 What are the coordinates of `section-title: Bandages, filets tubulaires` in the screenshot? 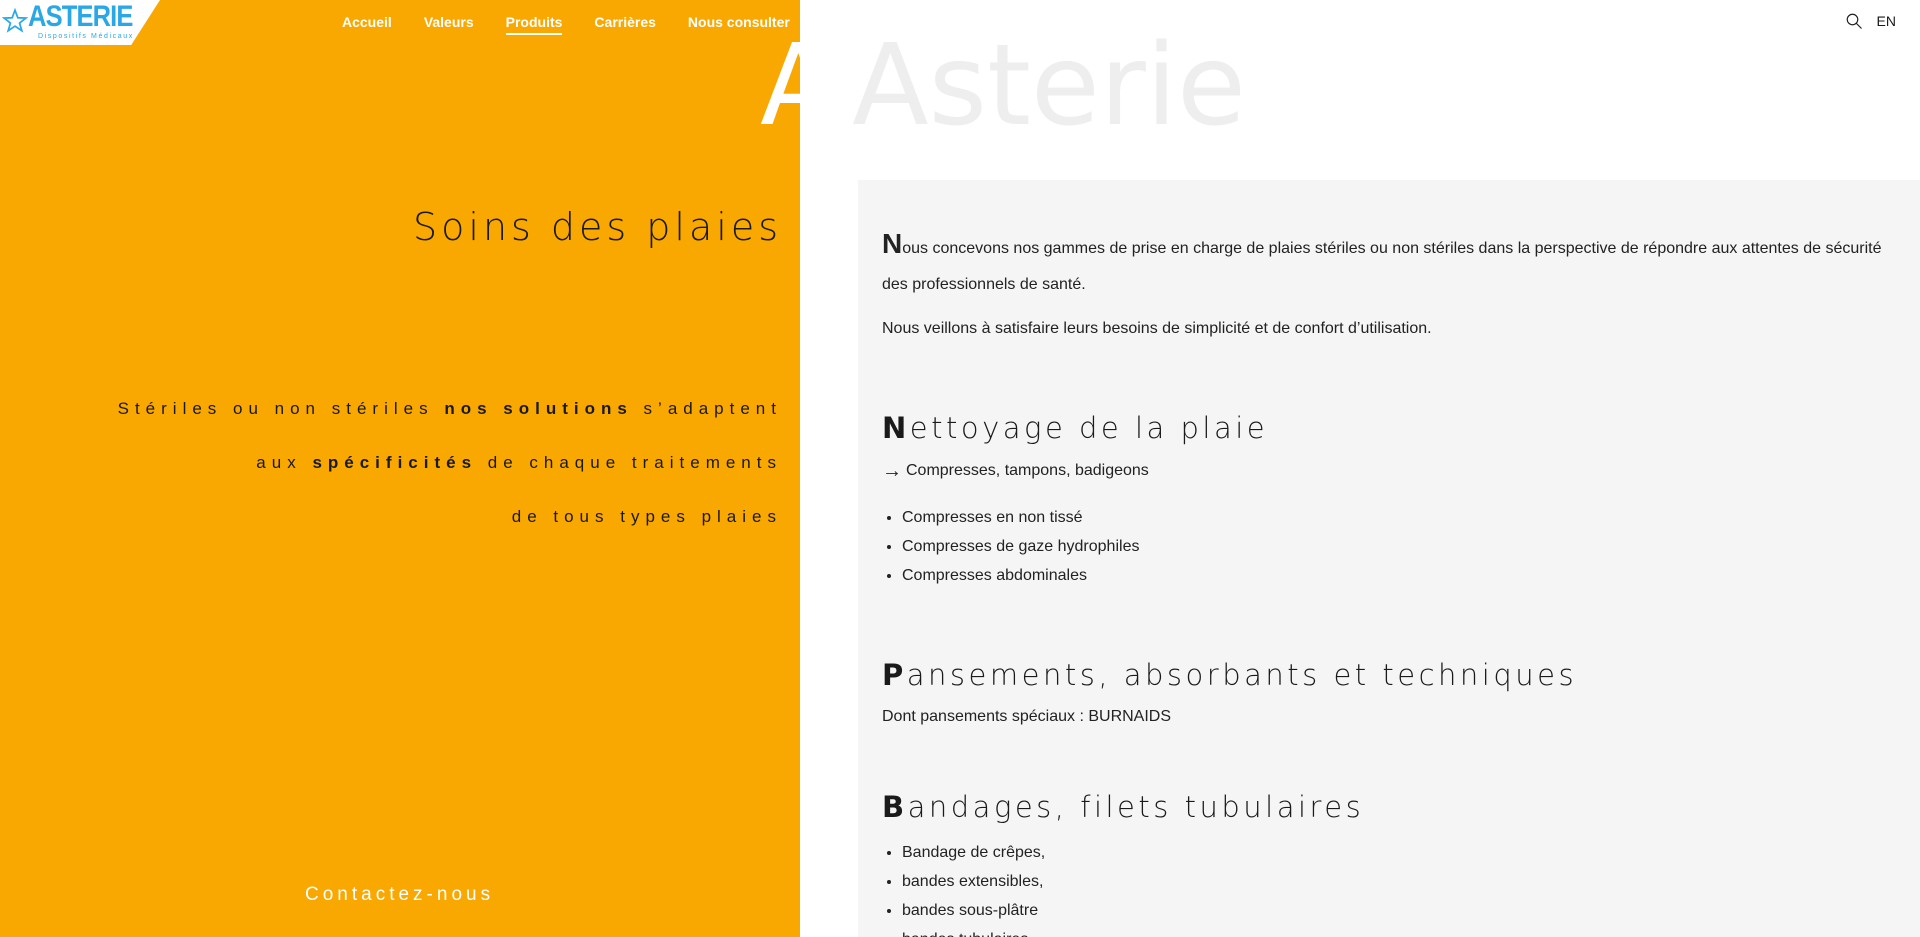 It's located at (1123, 807).